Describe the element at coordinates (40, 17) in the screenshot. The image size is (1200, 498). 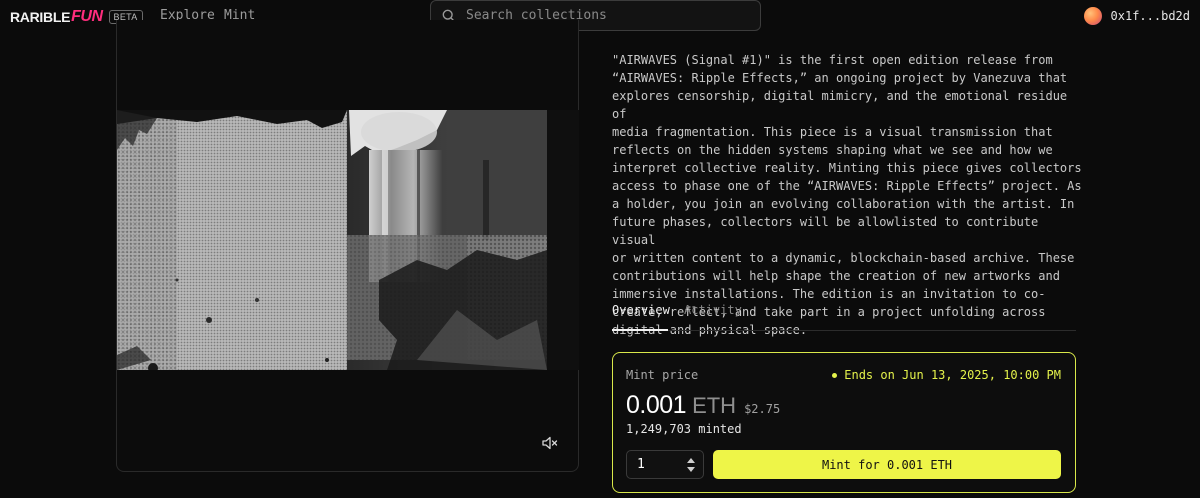
I see `logo-wordmark: RARIBLE` at that location.